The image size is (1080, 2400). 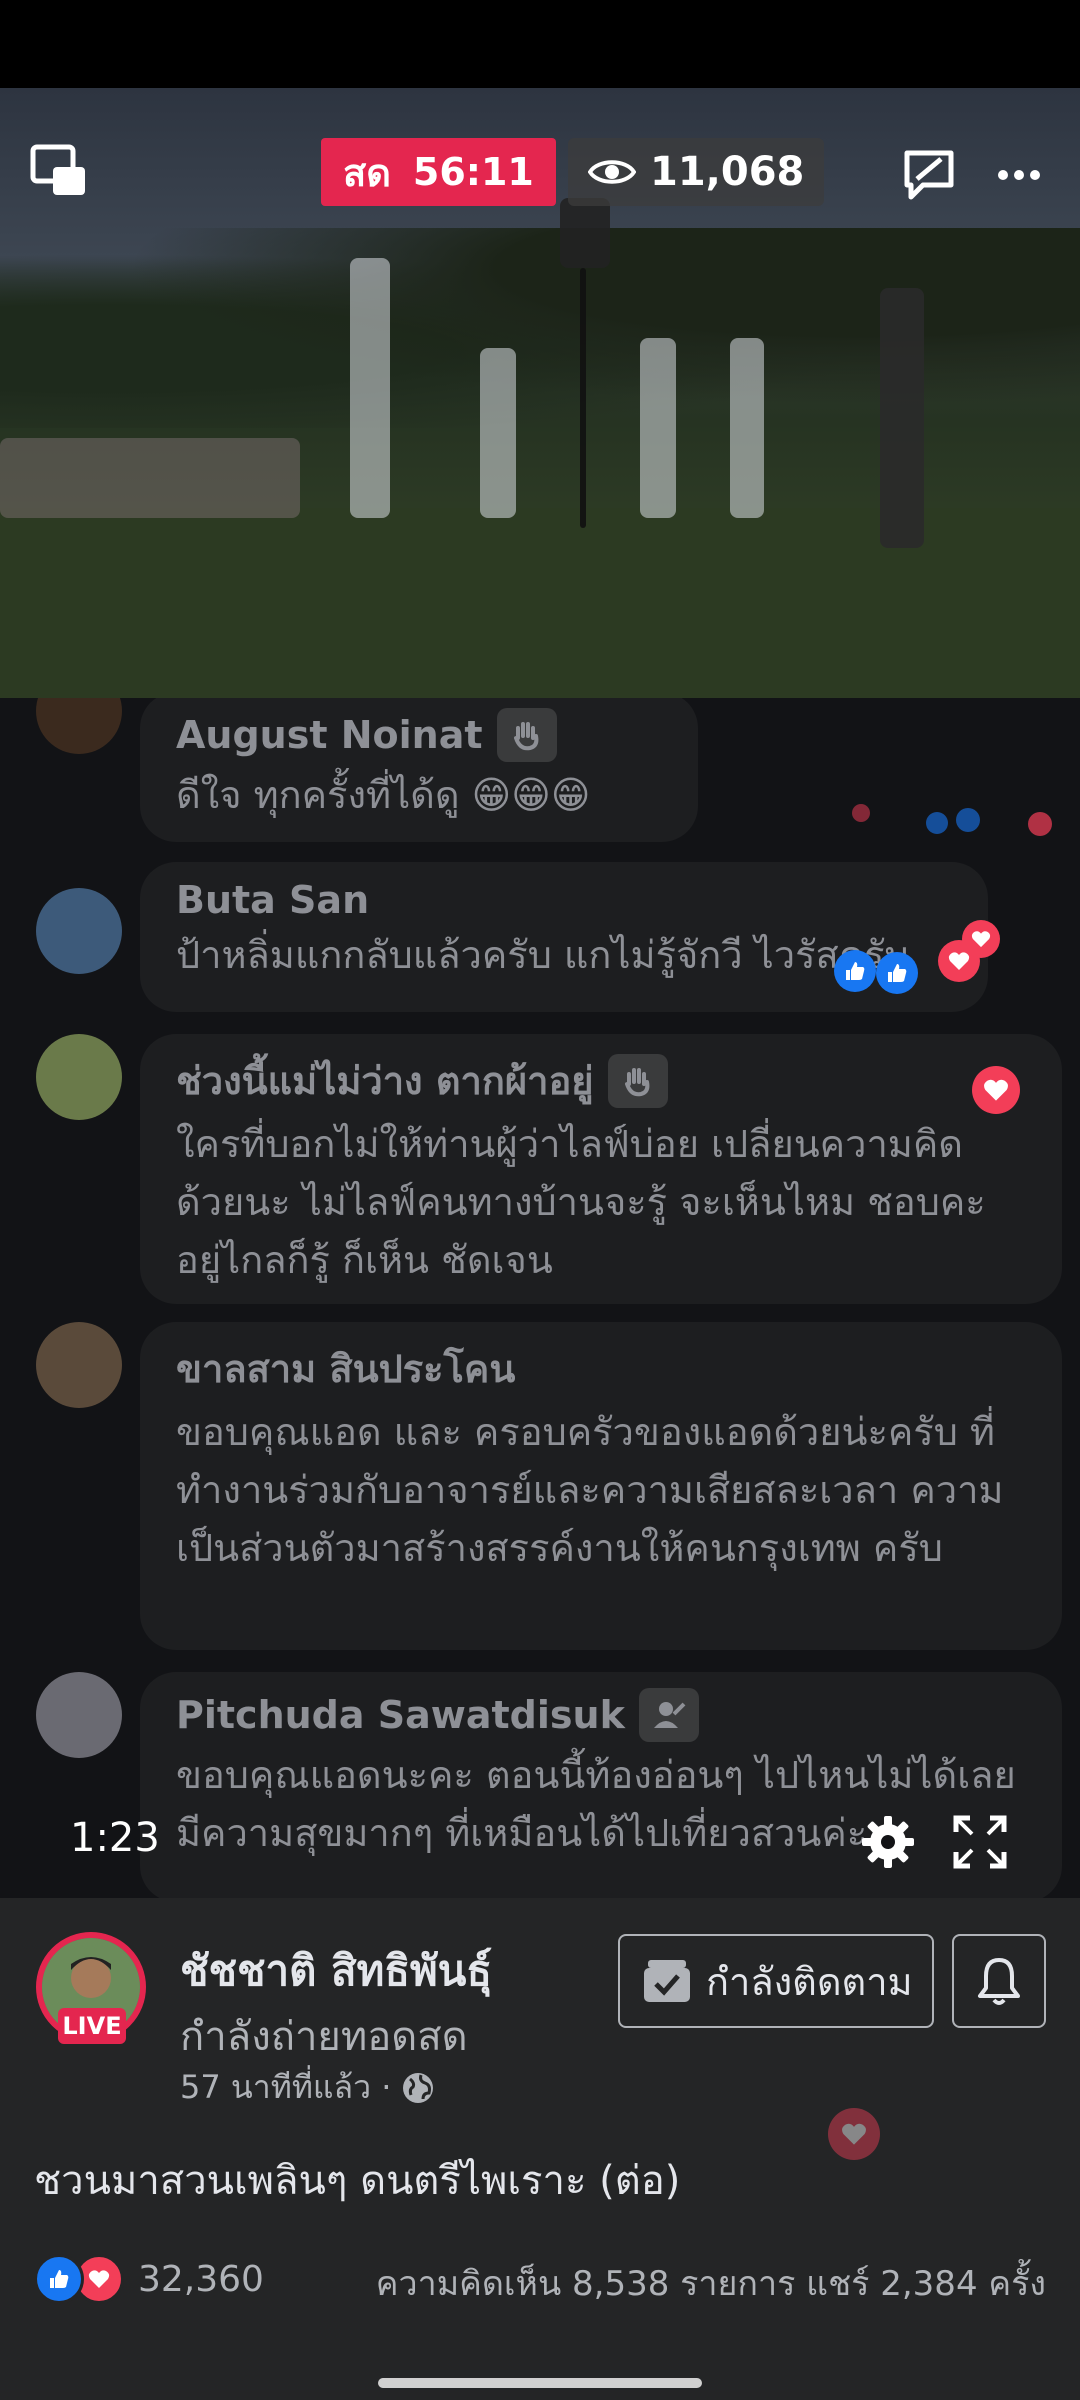 I want to click on commenter-name: Buta San, so click(x=273, y=900).